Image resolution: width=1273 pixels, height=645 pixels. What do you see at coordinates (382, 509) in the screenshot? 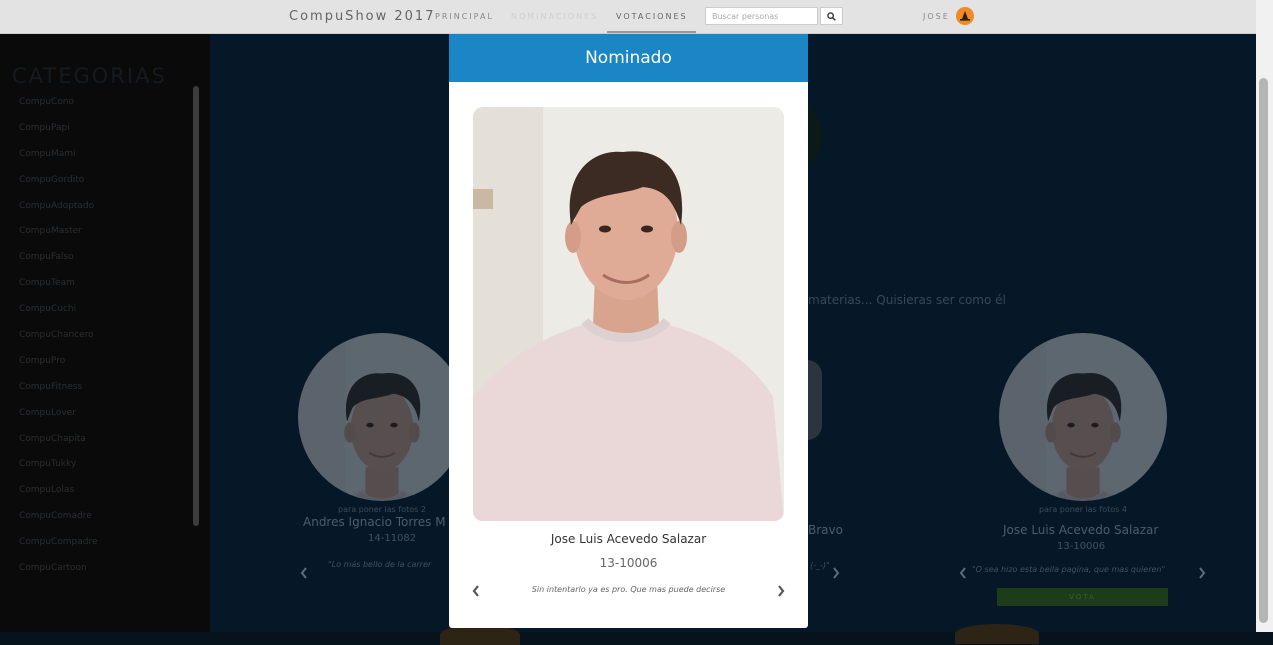
I see `photo-caption: para poner las fotos 2` at bounding box center [382, 509].